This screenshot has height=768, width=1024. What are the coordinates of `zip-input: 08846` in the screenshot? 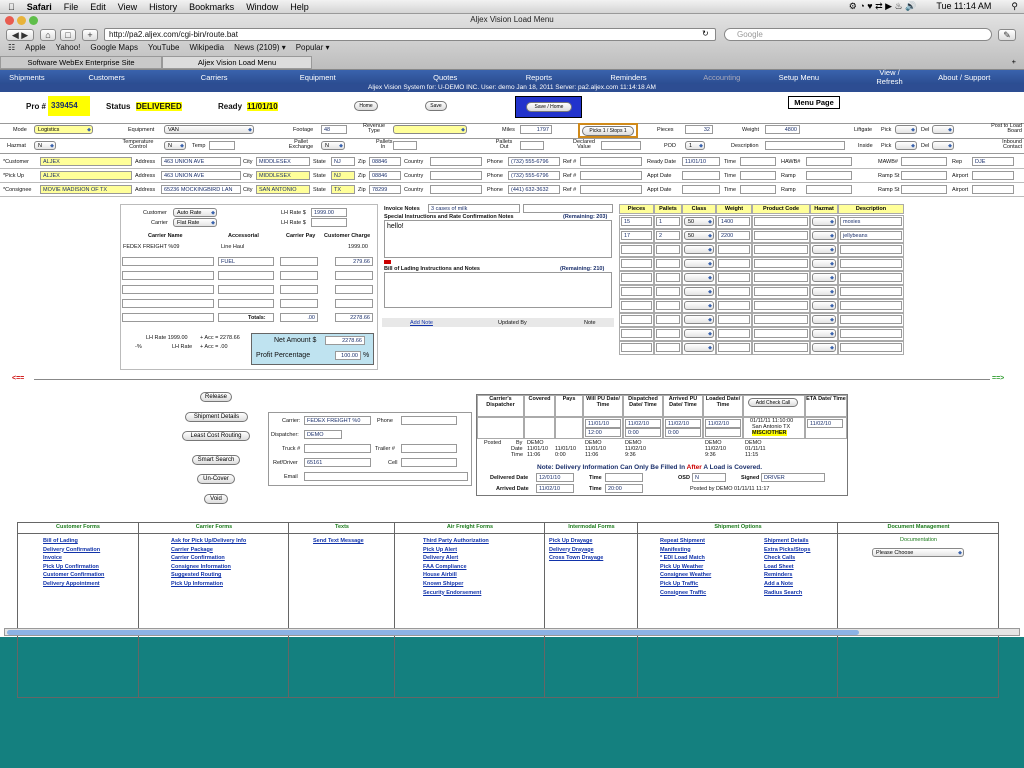 It's located at (385, 161).